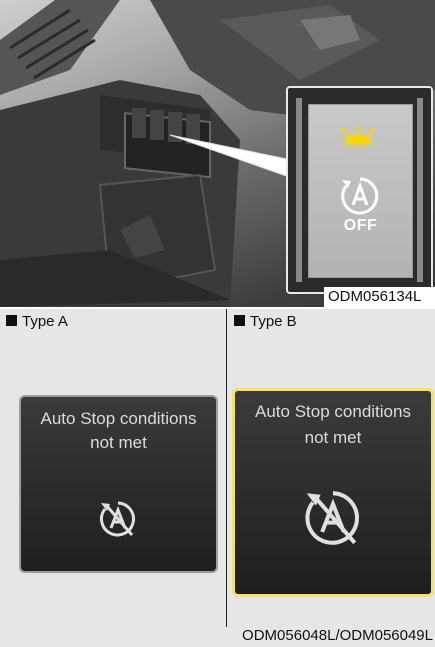 The width and height of the screenshot is (435, 647). I want to click on section-divider, so click(217, 308).